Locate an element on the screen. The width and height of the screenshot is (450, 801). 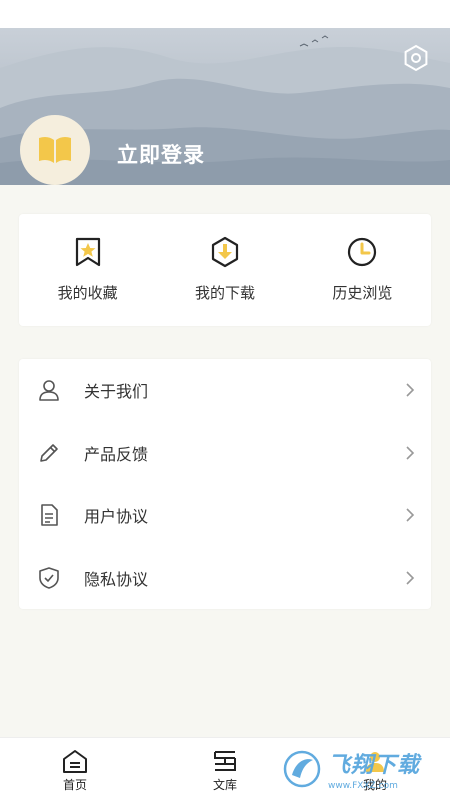
shield-check-icon is located at coordinates (49, 577).